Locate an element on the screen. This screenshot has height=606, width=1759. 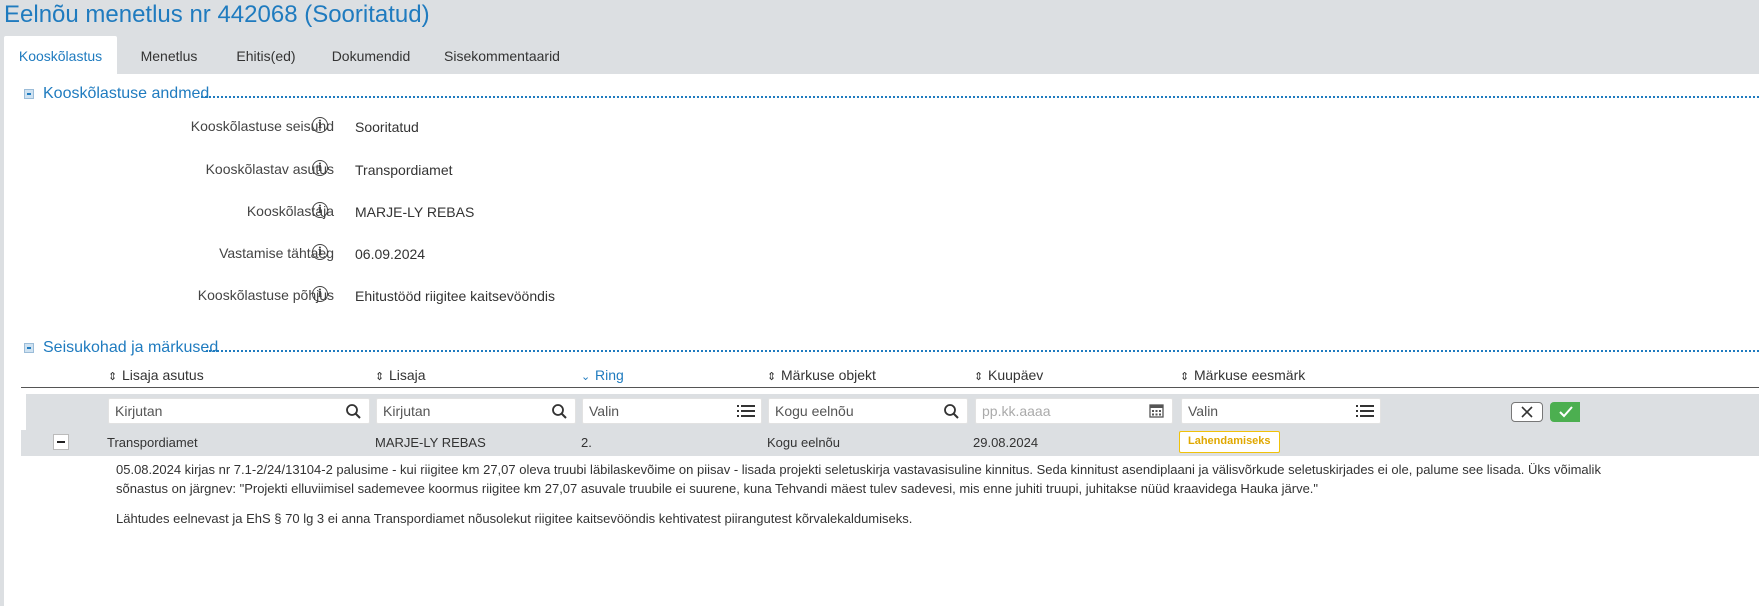
column-header-lisaja-asutus: ⇕ Lisaja asutus is located at coordinates (156, 376).